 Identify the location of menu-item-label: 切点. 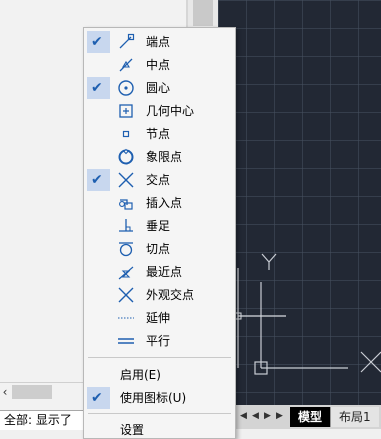
(158, 249).